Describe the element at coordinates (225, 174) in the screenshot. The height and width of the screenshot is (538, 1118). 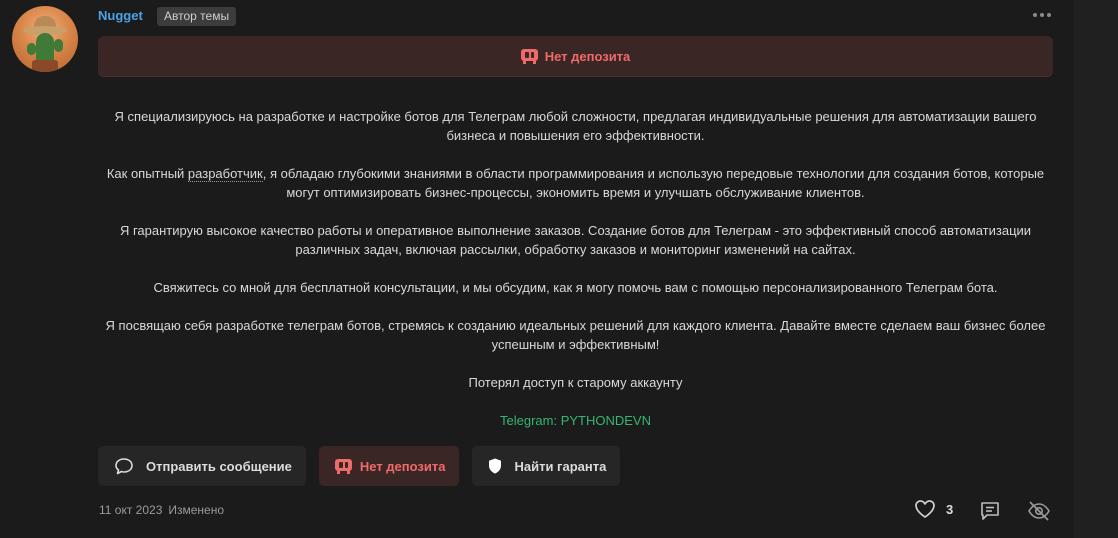
I see `glossary-link: разработчик` at that location.